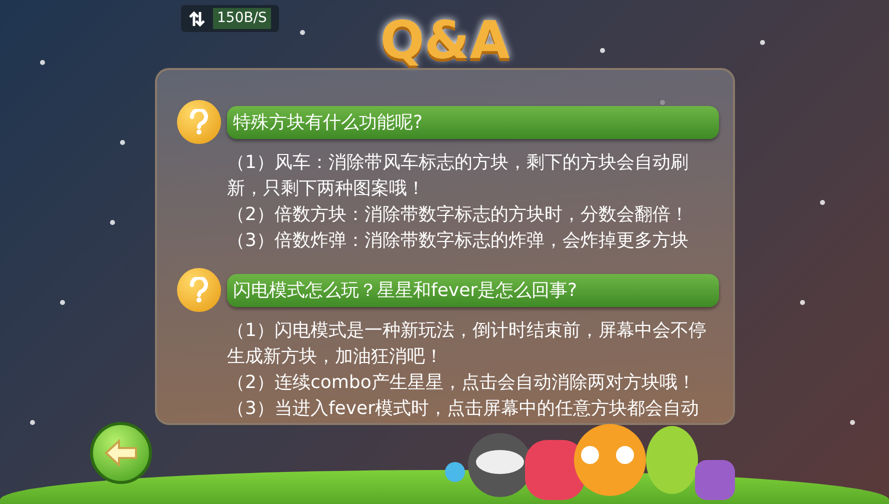 The width and height of the screenshot is (889, 504). I want to click on left-arrow-icon, so click(121, 453).